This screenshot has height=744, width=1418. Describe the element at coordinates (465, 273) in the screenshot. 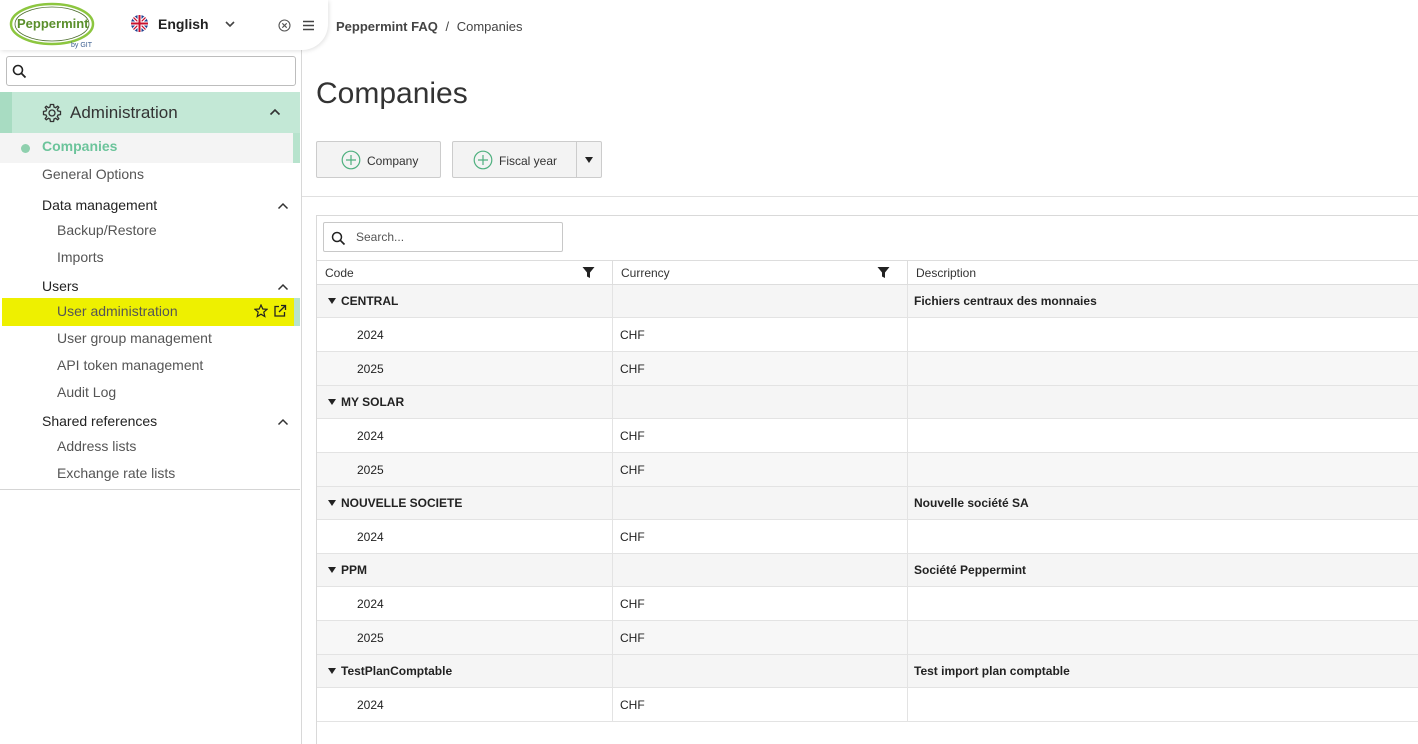

I see `column-header-code: Code` at that location.